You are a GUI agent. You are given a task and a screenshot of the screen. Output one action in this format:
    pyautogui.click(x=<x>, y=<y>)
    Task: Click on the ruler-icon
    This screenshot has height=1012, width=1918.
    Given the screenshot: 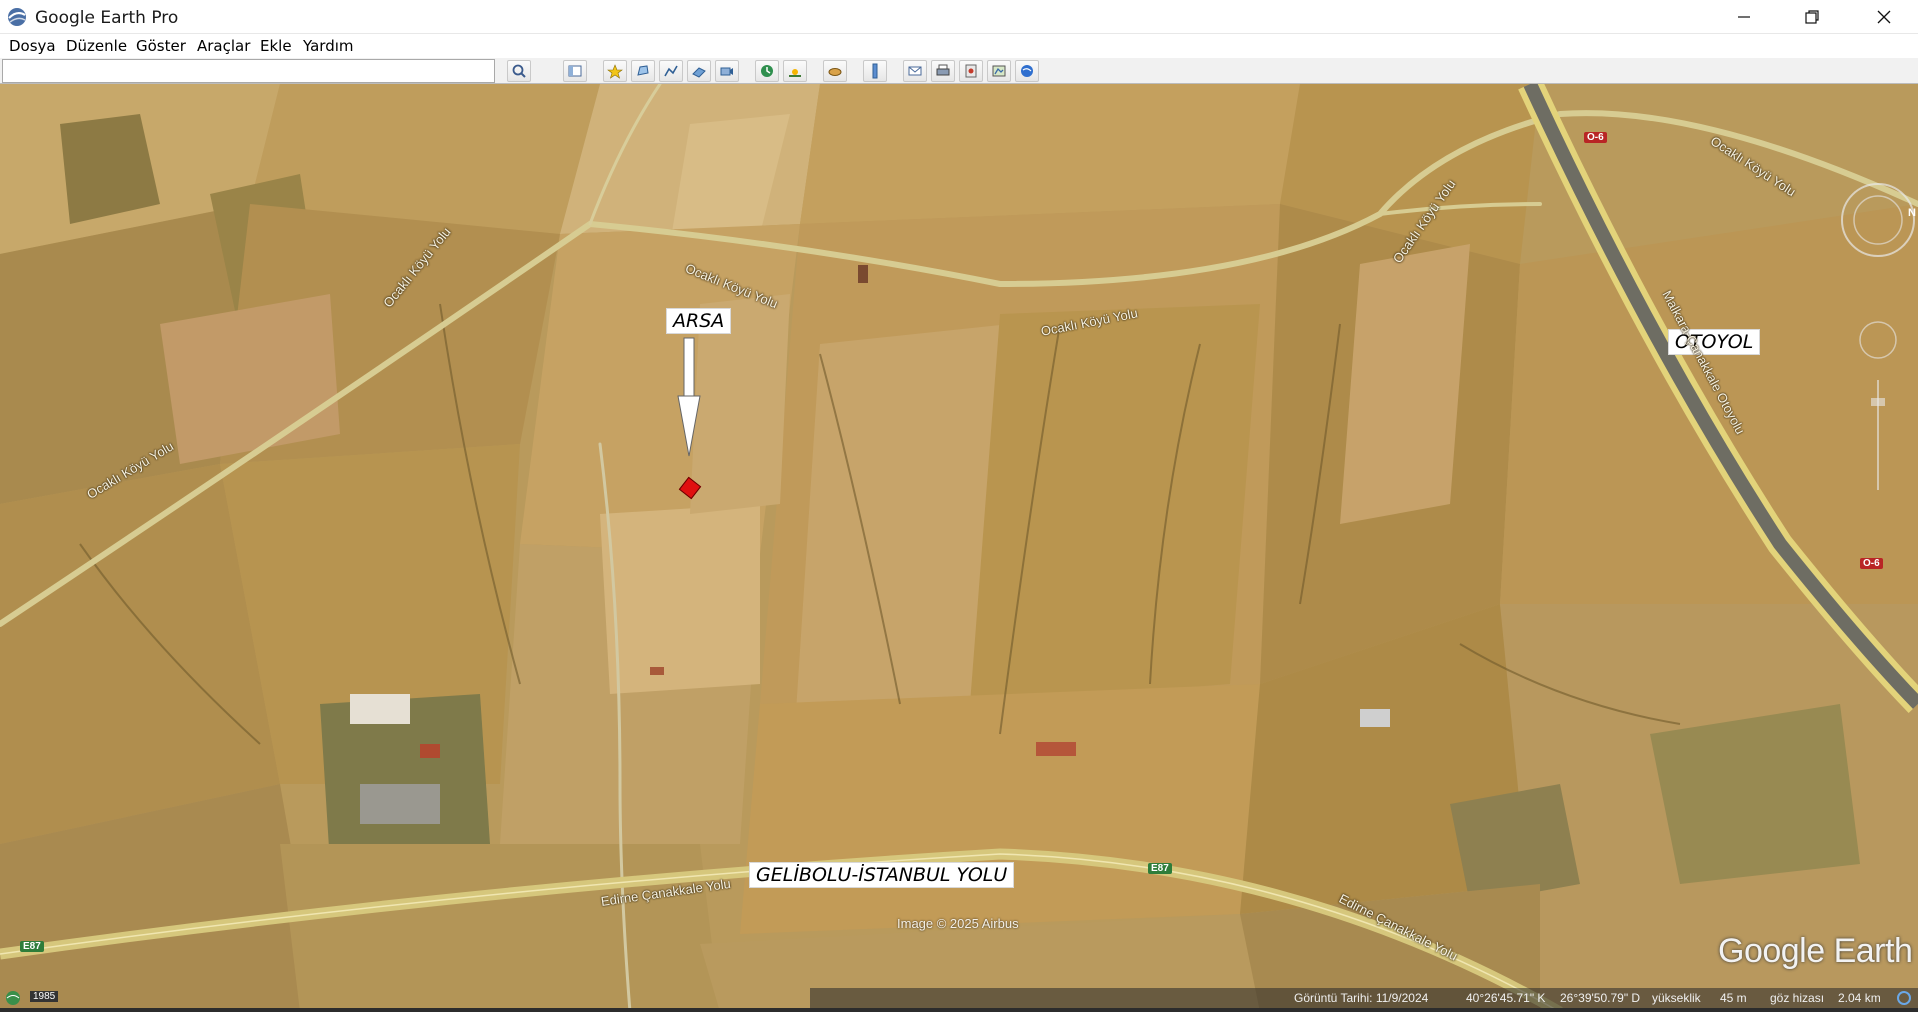 What is the action you would take?
    pyautogui.click(x=875, y=71)
    